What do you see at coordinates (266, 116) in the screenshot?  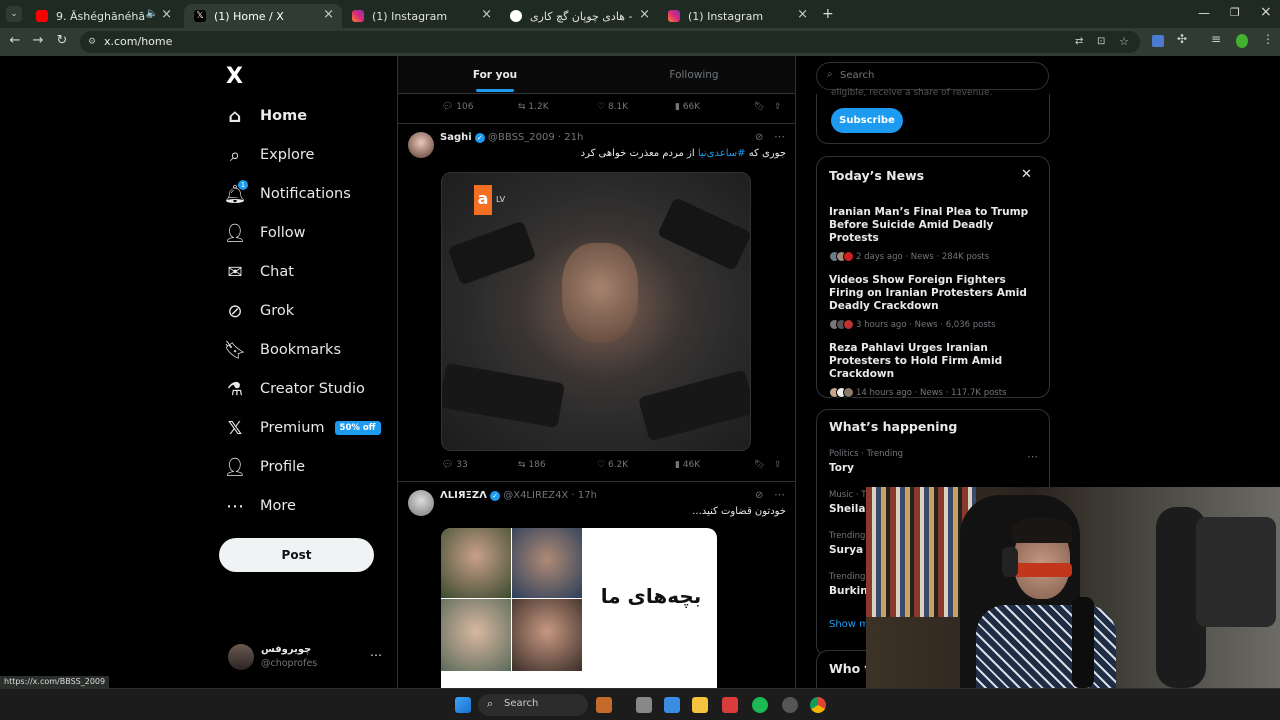 I see `nav-home: ⌂ Home` at bounding box center [266, 116].